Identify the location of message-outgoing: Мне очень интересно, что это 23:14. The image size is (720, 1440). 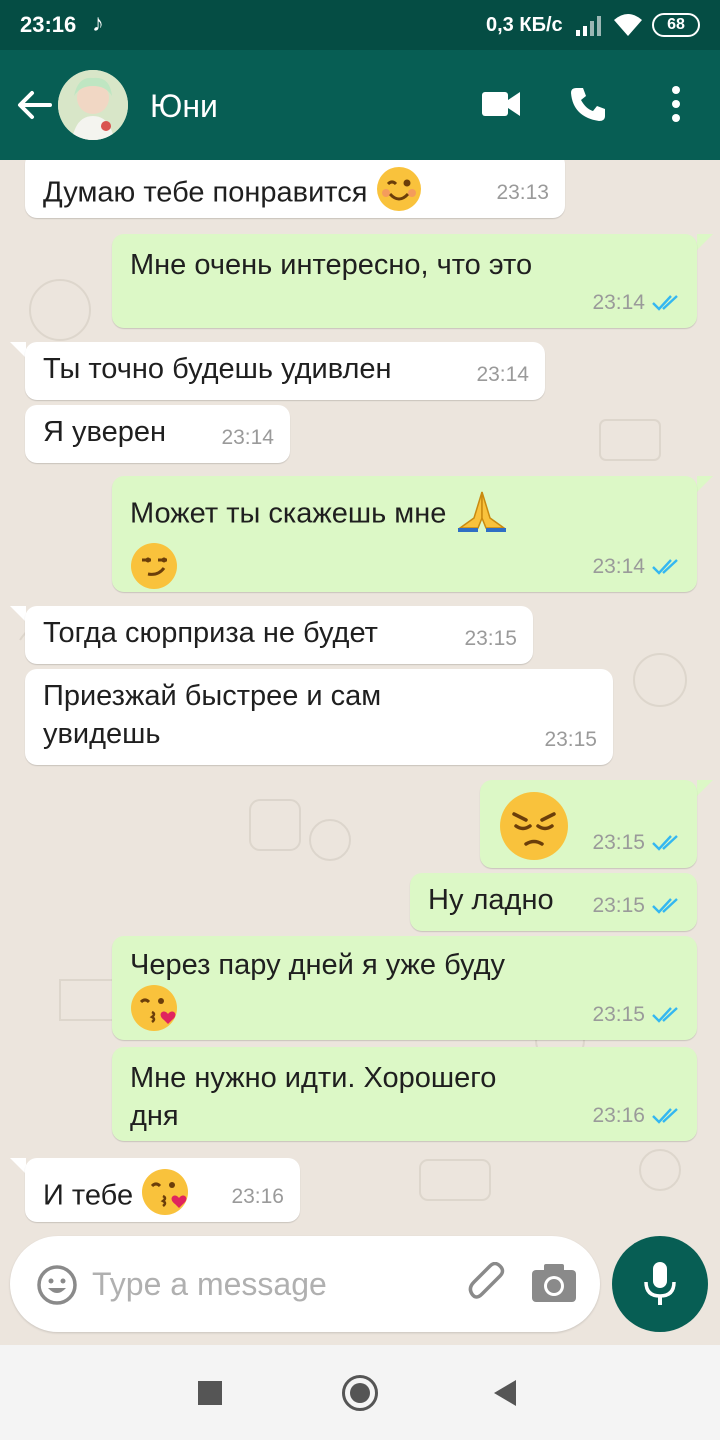
(404, 281).